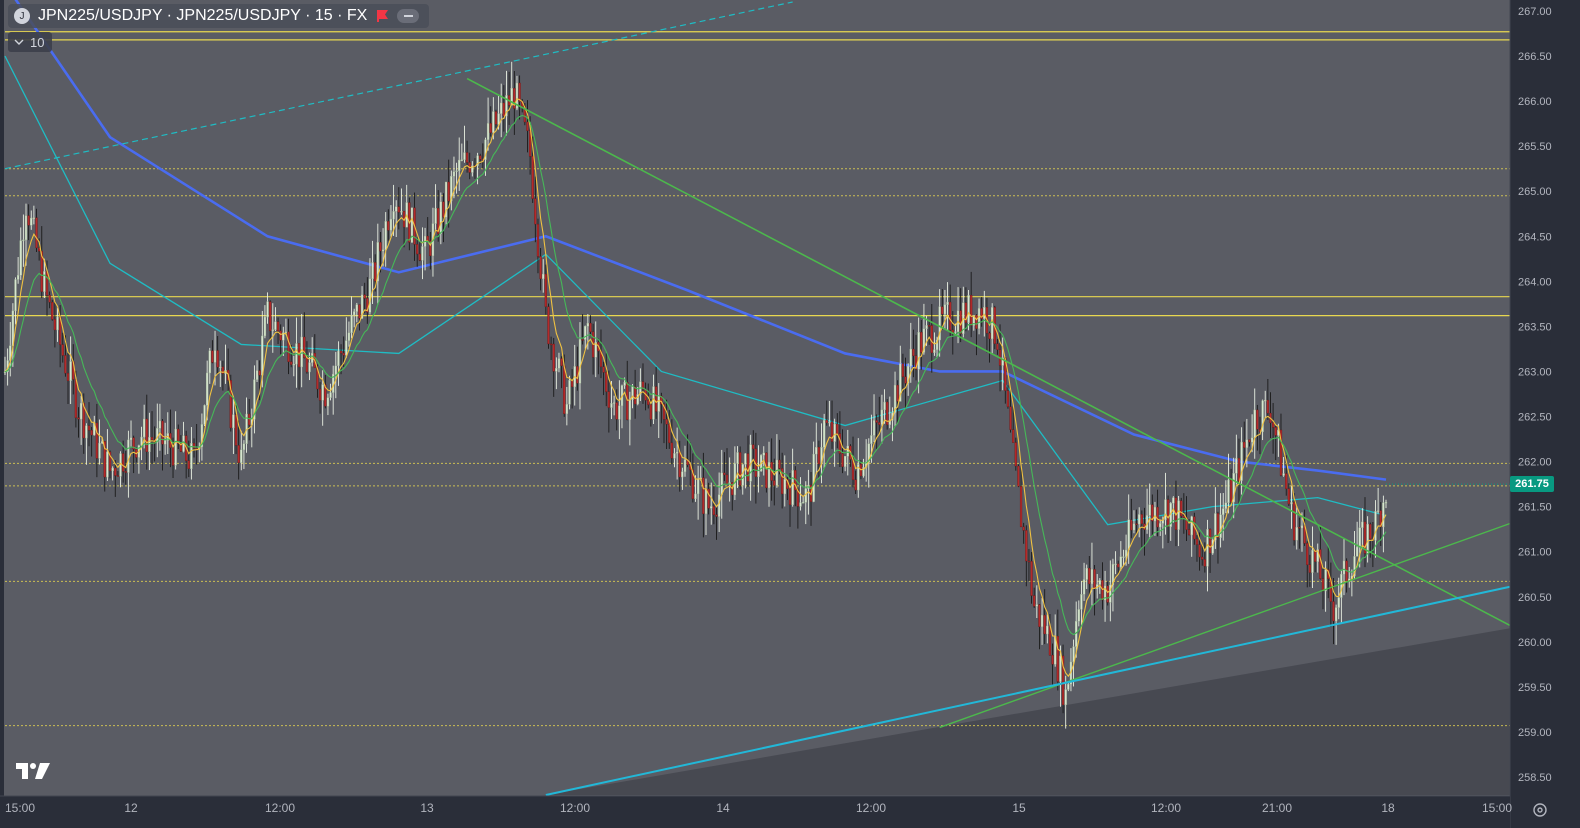  I want to click on symbol-icon: J, so click(22, 16).